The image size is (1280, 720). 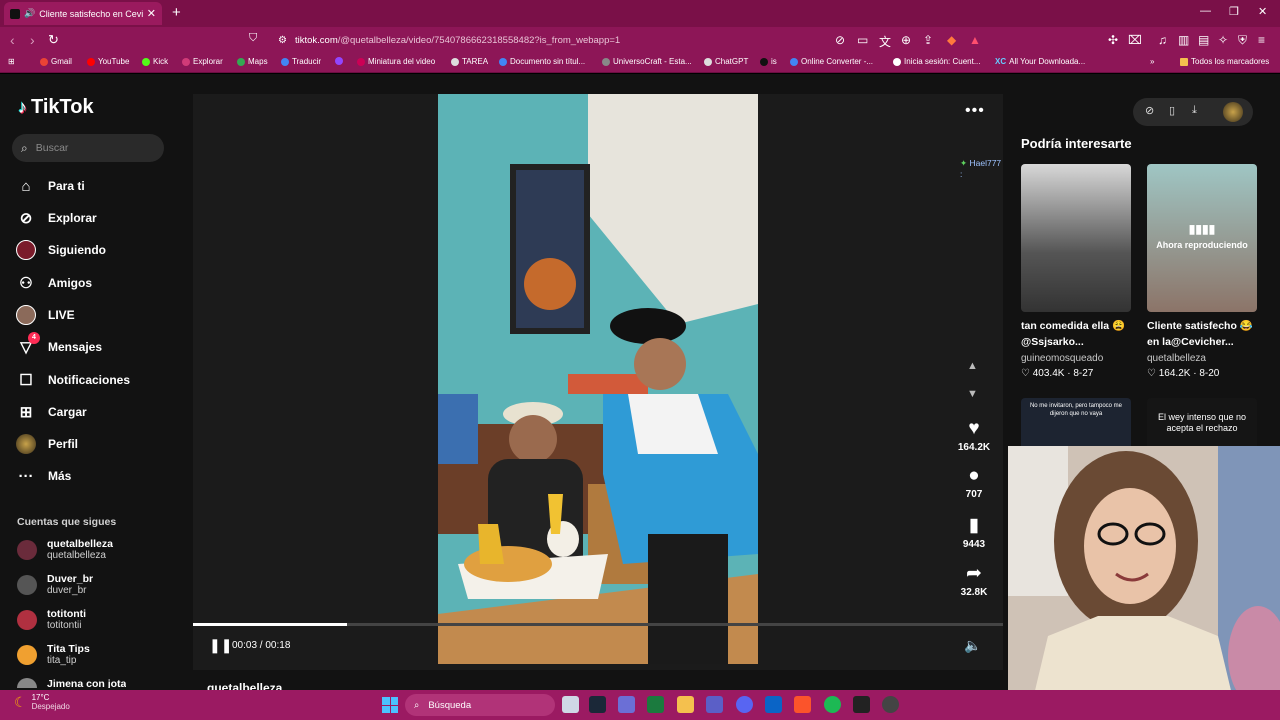 What do you see at coordinates (53, 40) in the screenshot?
I see `reload-button: ↻` at bounding box center [53, 40].